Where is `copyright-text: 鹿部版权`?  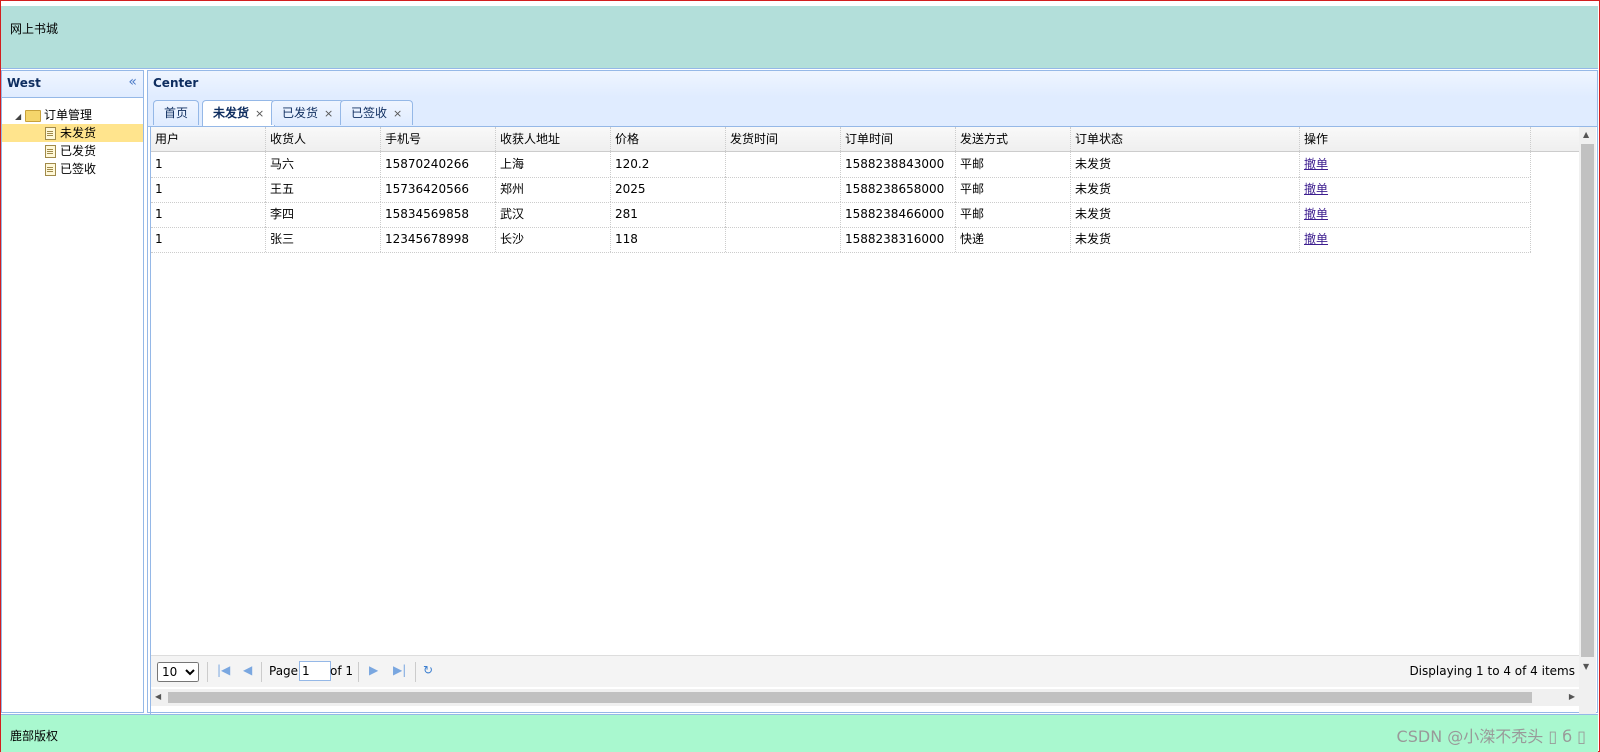 copyright-text: 鹿部版权 is located at coordinates (34, 736).